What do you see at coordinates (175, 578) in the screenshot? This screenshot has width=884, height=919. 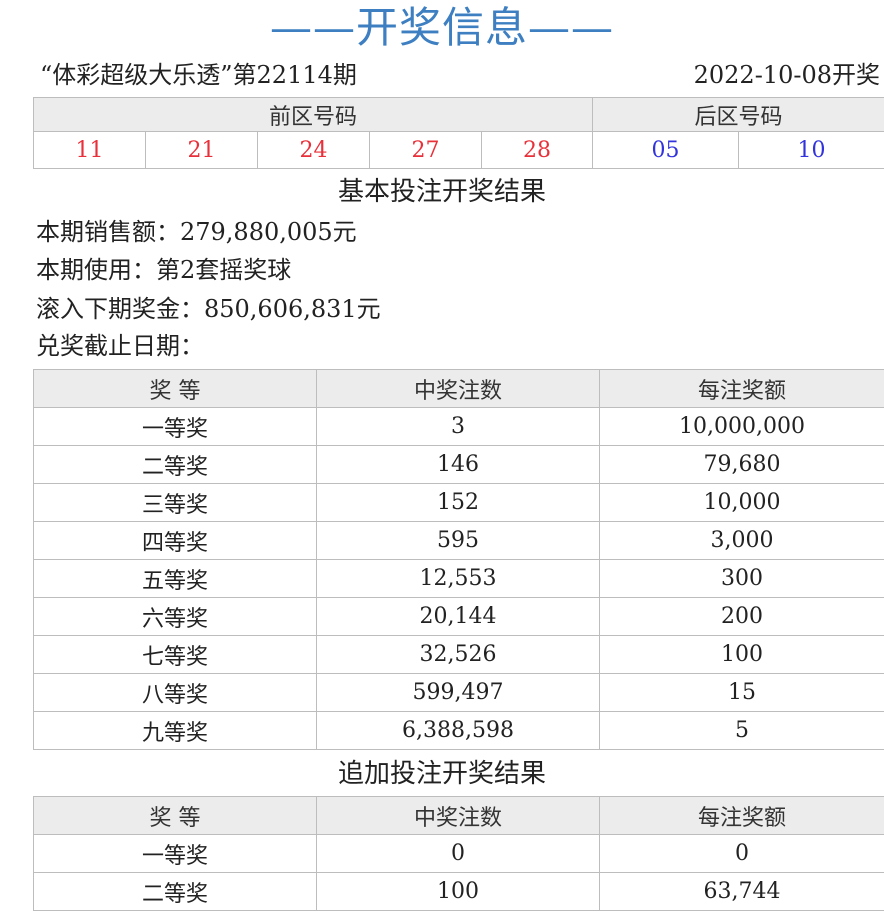 I see `prize-level: 五等奖` at bounding box center [175, 578].